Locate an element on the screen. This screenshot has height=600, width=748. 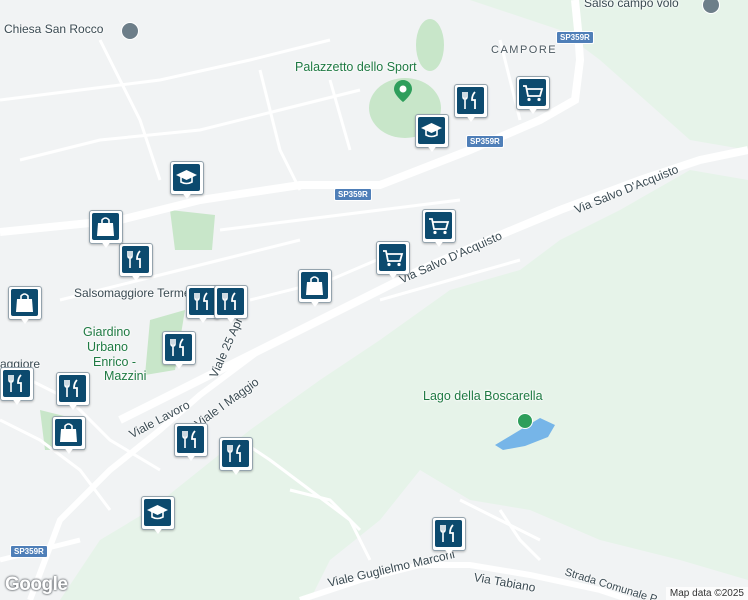
place-label-giardino-2: Urbano is located at coordinates (107, 347).